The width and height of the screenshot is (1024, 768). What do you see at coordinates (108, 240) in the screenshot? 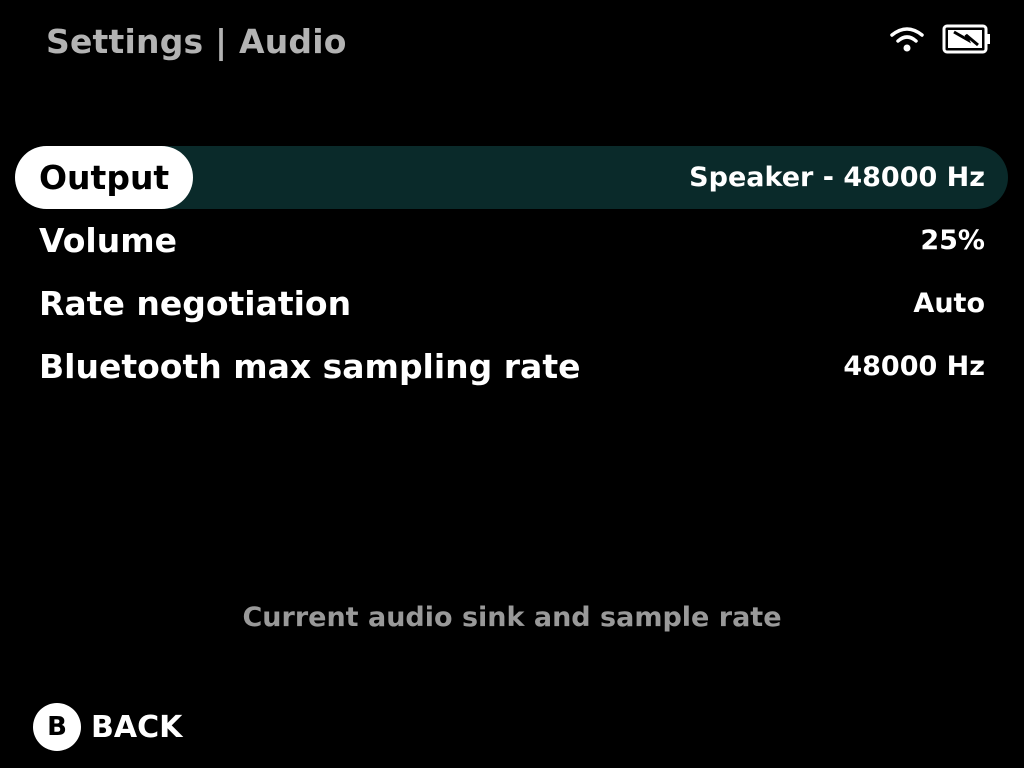
I see `menu-item-label: Volume` at bounding box center [108, 240].